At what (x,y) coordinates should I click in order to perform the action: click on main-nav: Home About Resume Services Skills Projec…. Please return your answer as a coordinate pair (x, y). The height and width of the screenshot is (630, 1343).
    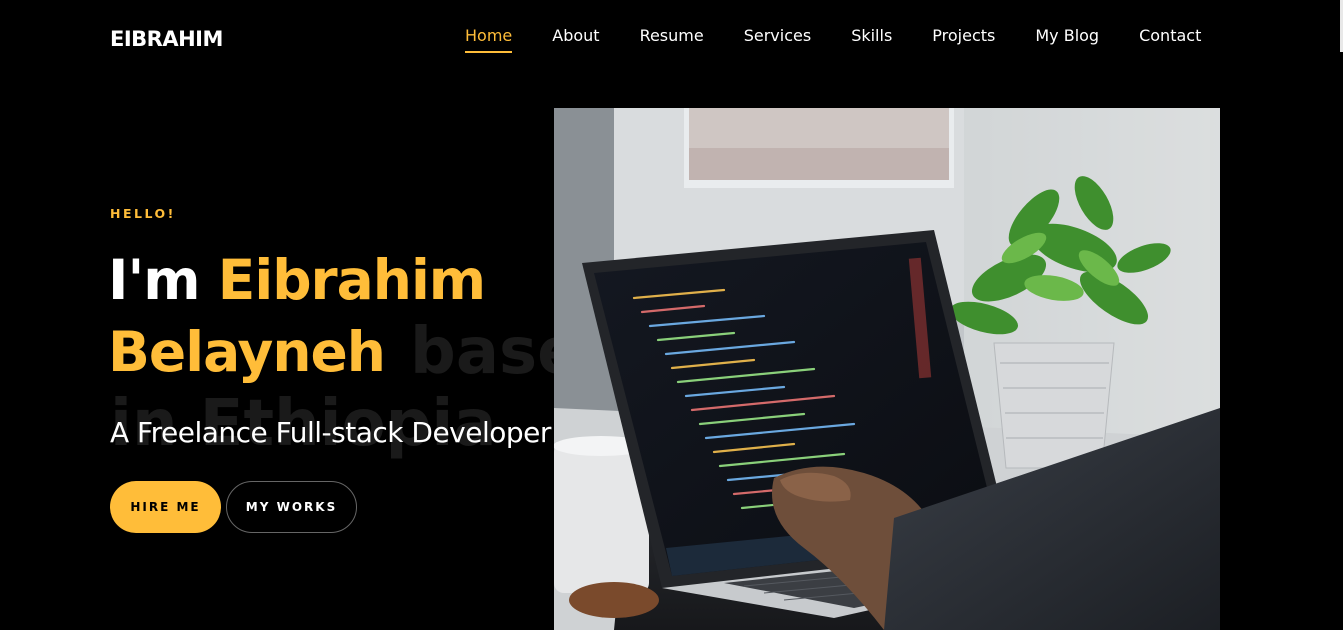
    Looking at the image, I should click on (833, 39).